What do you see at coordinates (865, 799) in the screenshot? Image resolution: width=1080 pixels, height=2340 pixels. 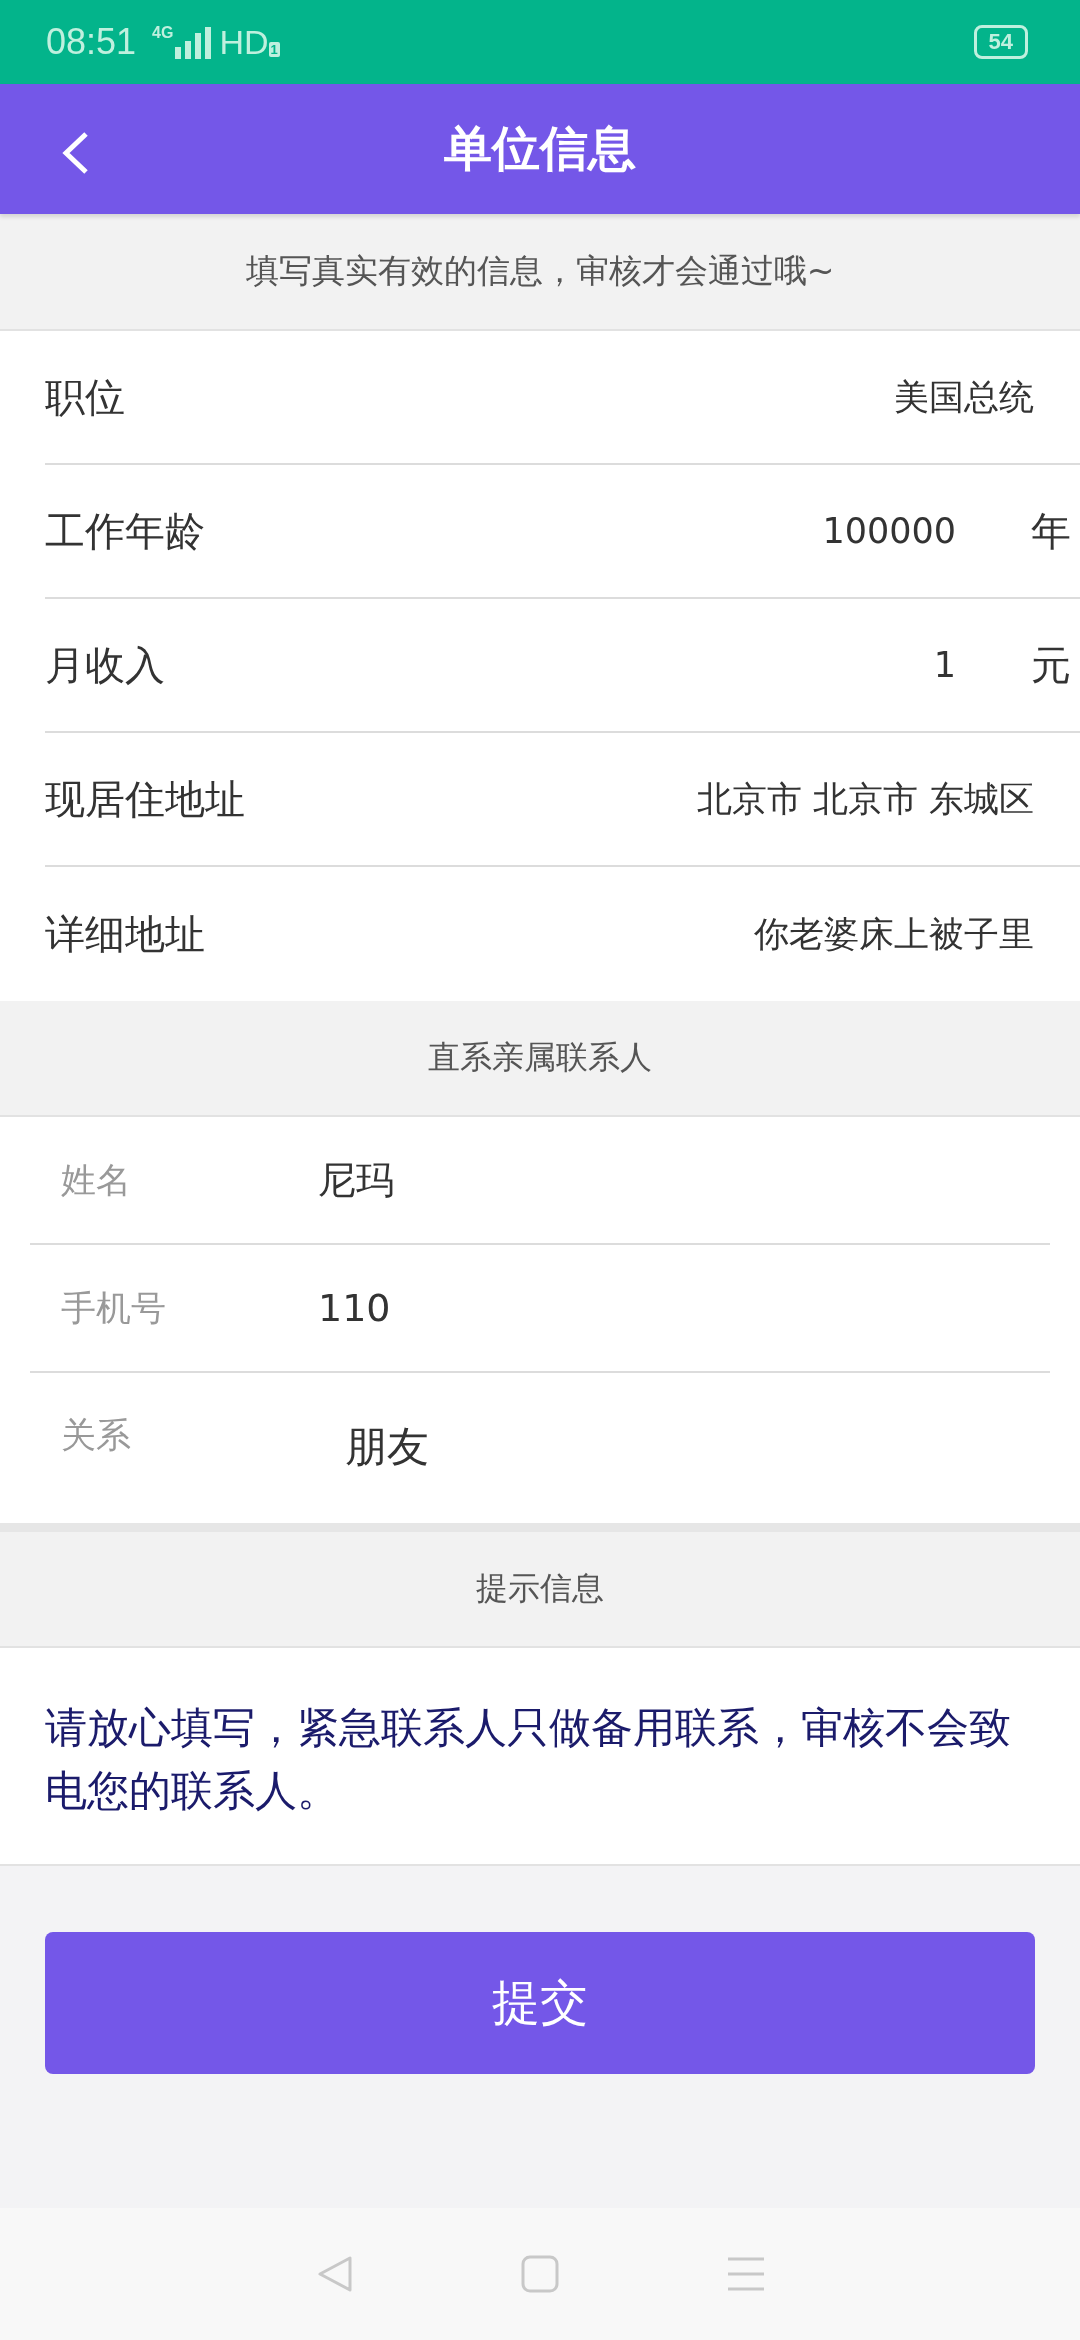 I see `field-value: 北京市 北京市 东城区` at bounding box center [865, 799].